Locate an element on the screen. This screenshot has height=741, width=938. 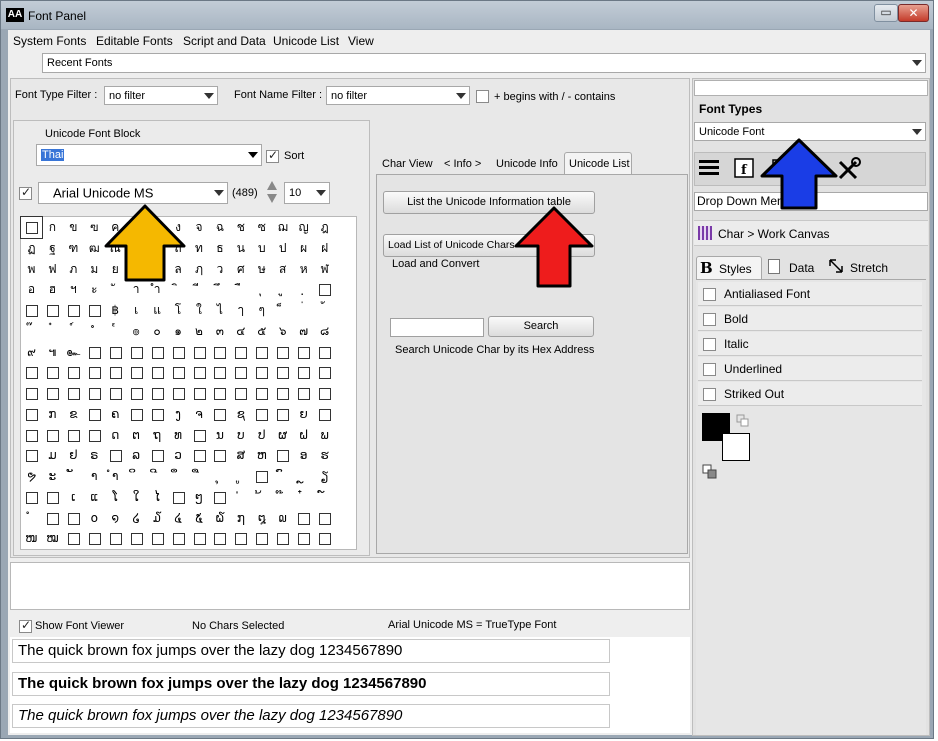
glyph-cell: ໃ is located at coordinates (136, 497).